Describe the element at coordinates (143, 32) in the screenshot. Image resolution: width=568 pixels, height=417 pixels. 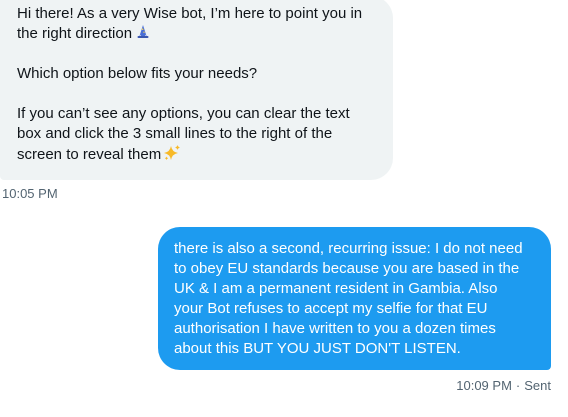
I see `wizard-icon` at that location.